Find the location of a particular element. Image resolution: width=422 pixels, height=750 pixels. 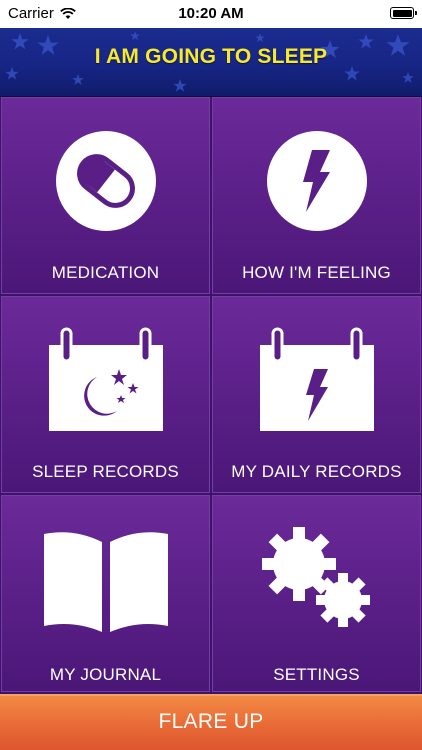

daily-records-icon-wrap is located at coordinates (316, 380).